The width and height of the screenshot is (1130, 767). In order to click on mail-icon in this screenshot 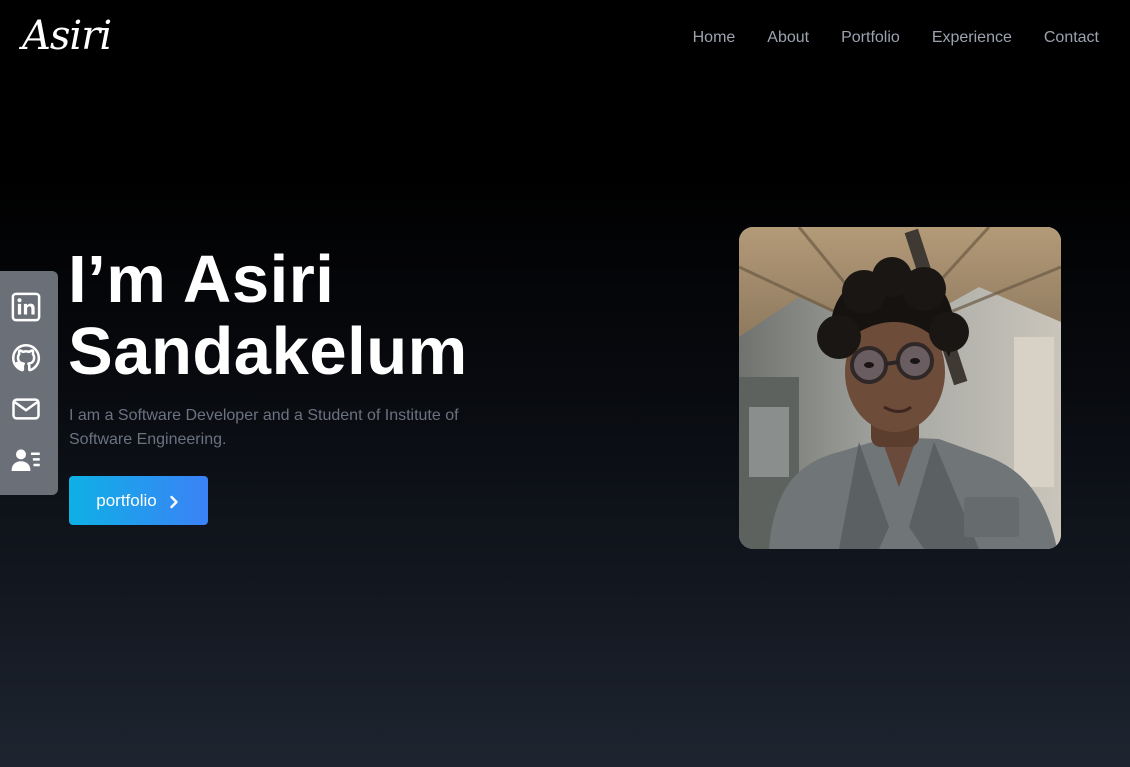, I will do `click(26, 408)`.